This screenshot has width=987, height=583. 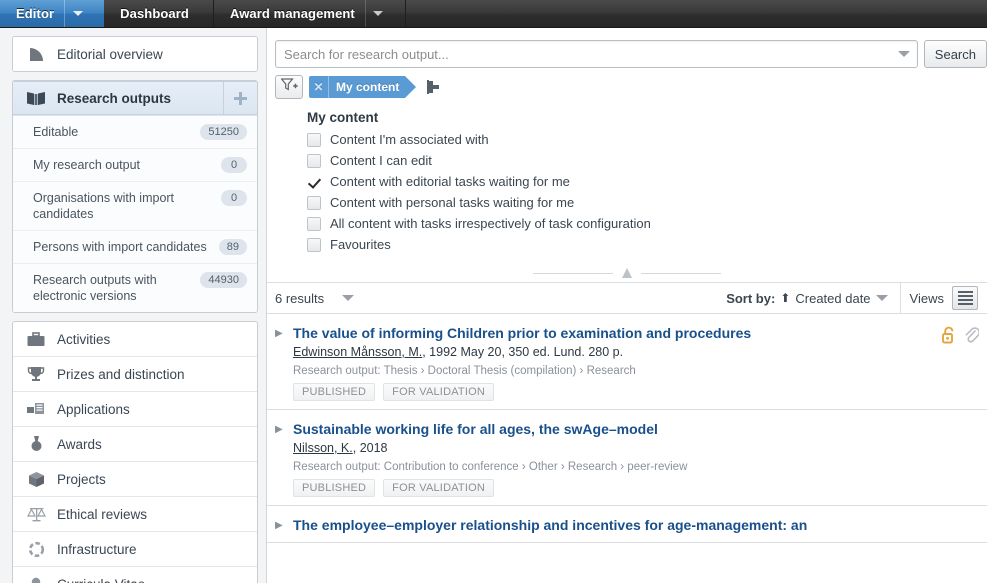 I want to click on result-author-link: Nilsson, K., so click(x=323, y=448).